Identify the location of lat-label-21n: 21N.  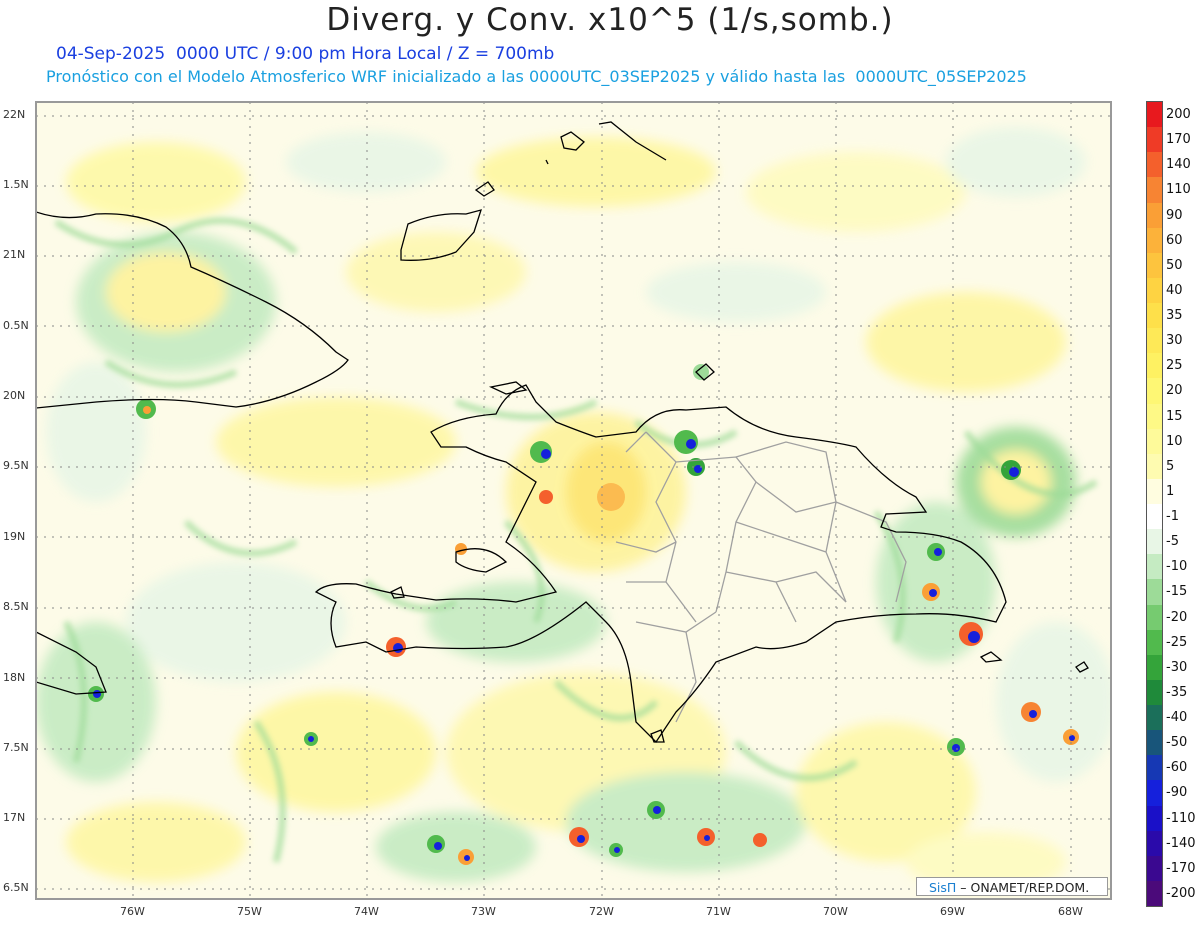
(14, 254).